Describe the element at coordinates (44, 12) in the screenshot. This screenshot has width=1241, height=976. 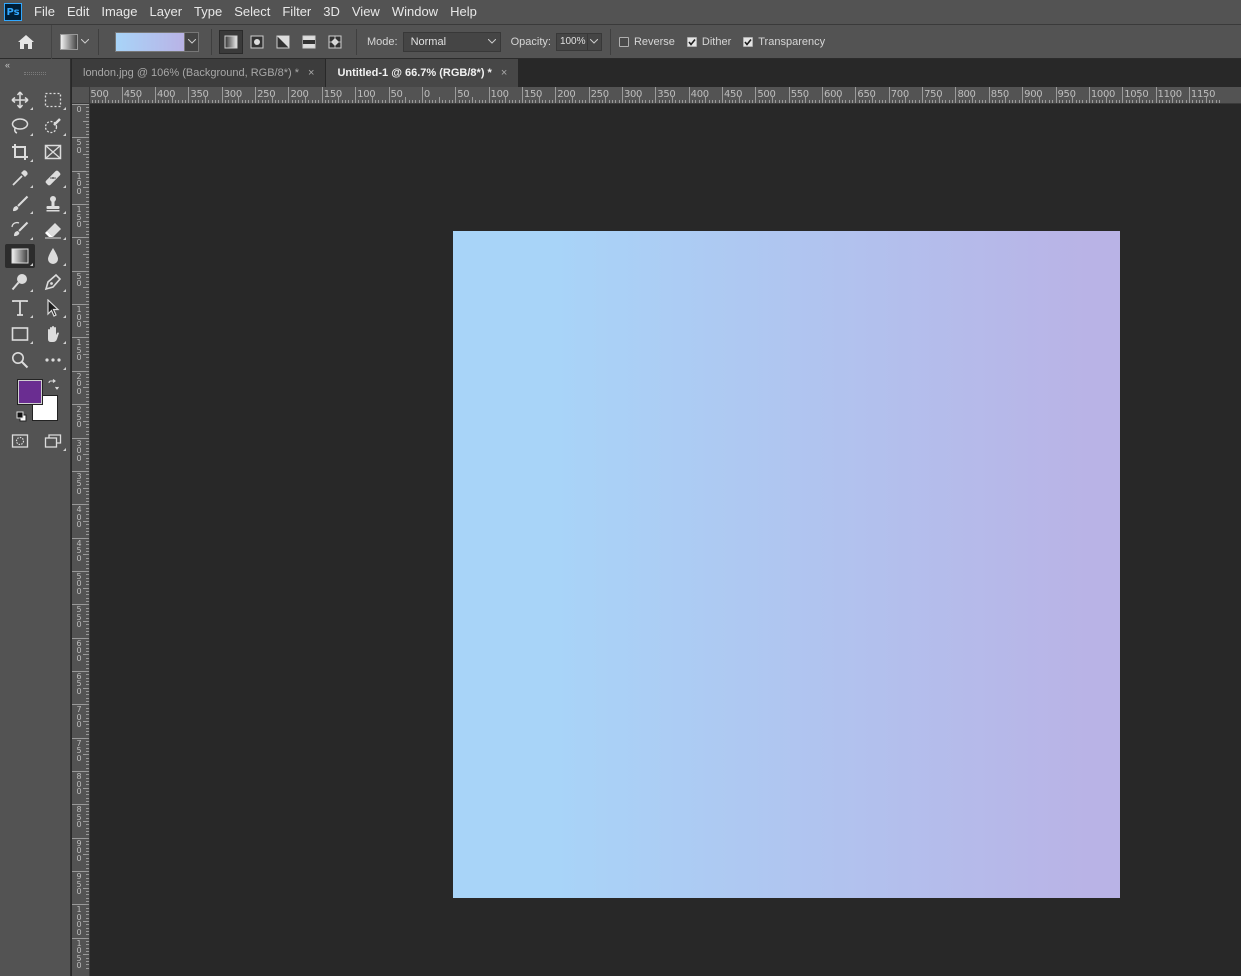
I see `menu-file: File` at that location.